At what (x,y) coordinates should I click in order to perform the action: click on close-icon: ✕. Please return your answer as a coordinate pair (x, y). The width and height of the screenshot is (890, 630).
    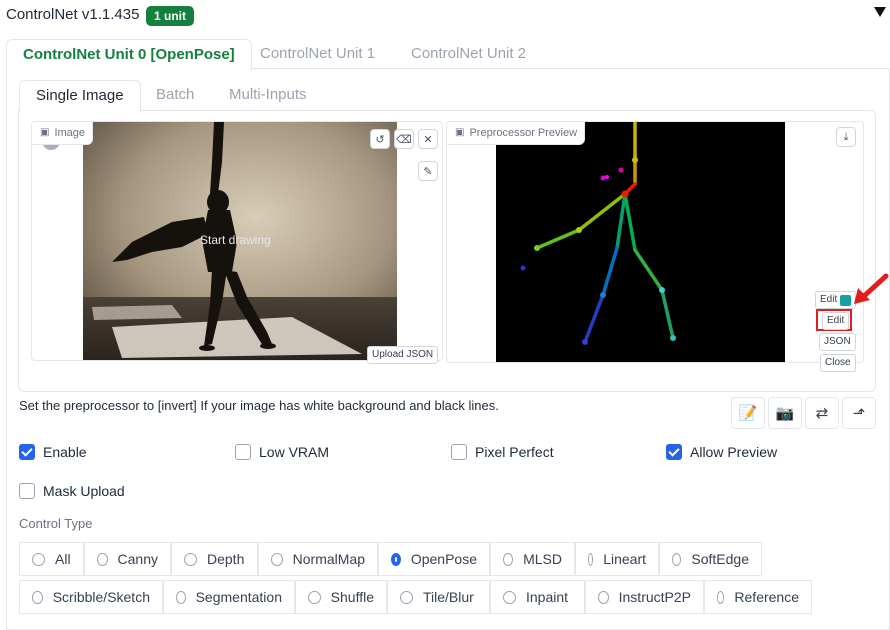
    Looking at the image, I should click on (428, 139).